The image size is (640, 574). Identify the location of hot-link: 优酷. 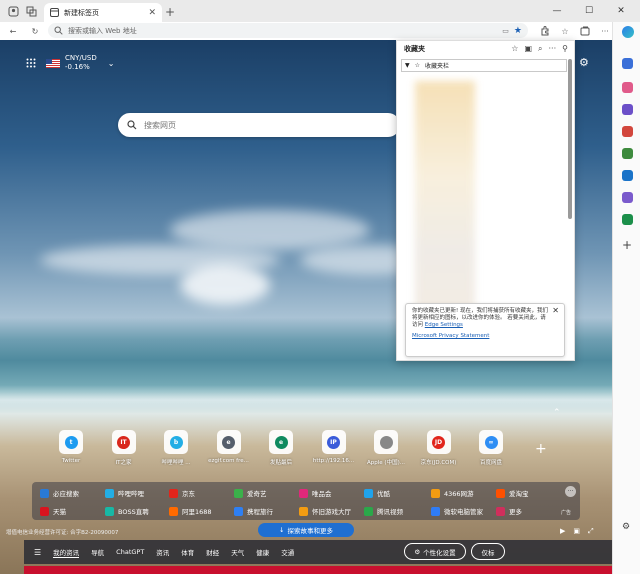
(377, 493).